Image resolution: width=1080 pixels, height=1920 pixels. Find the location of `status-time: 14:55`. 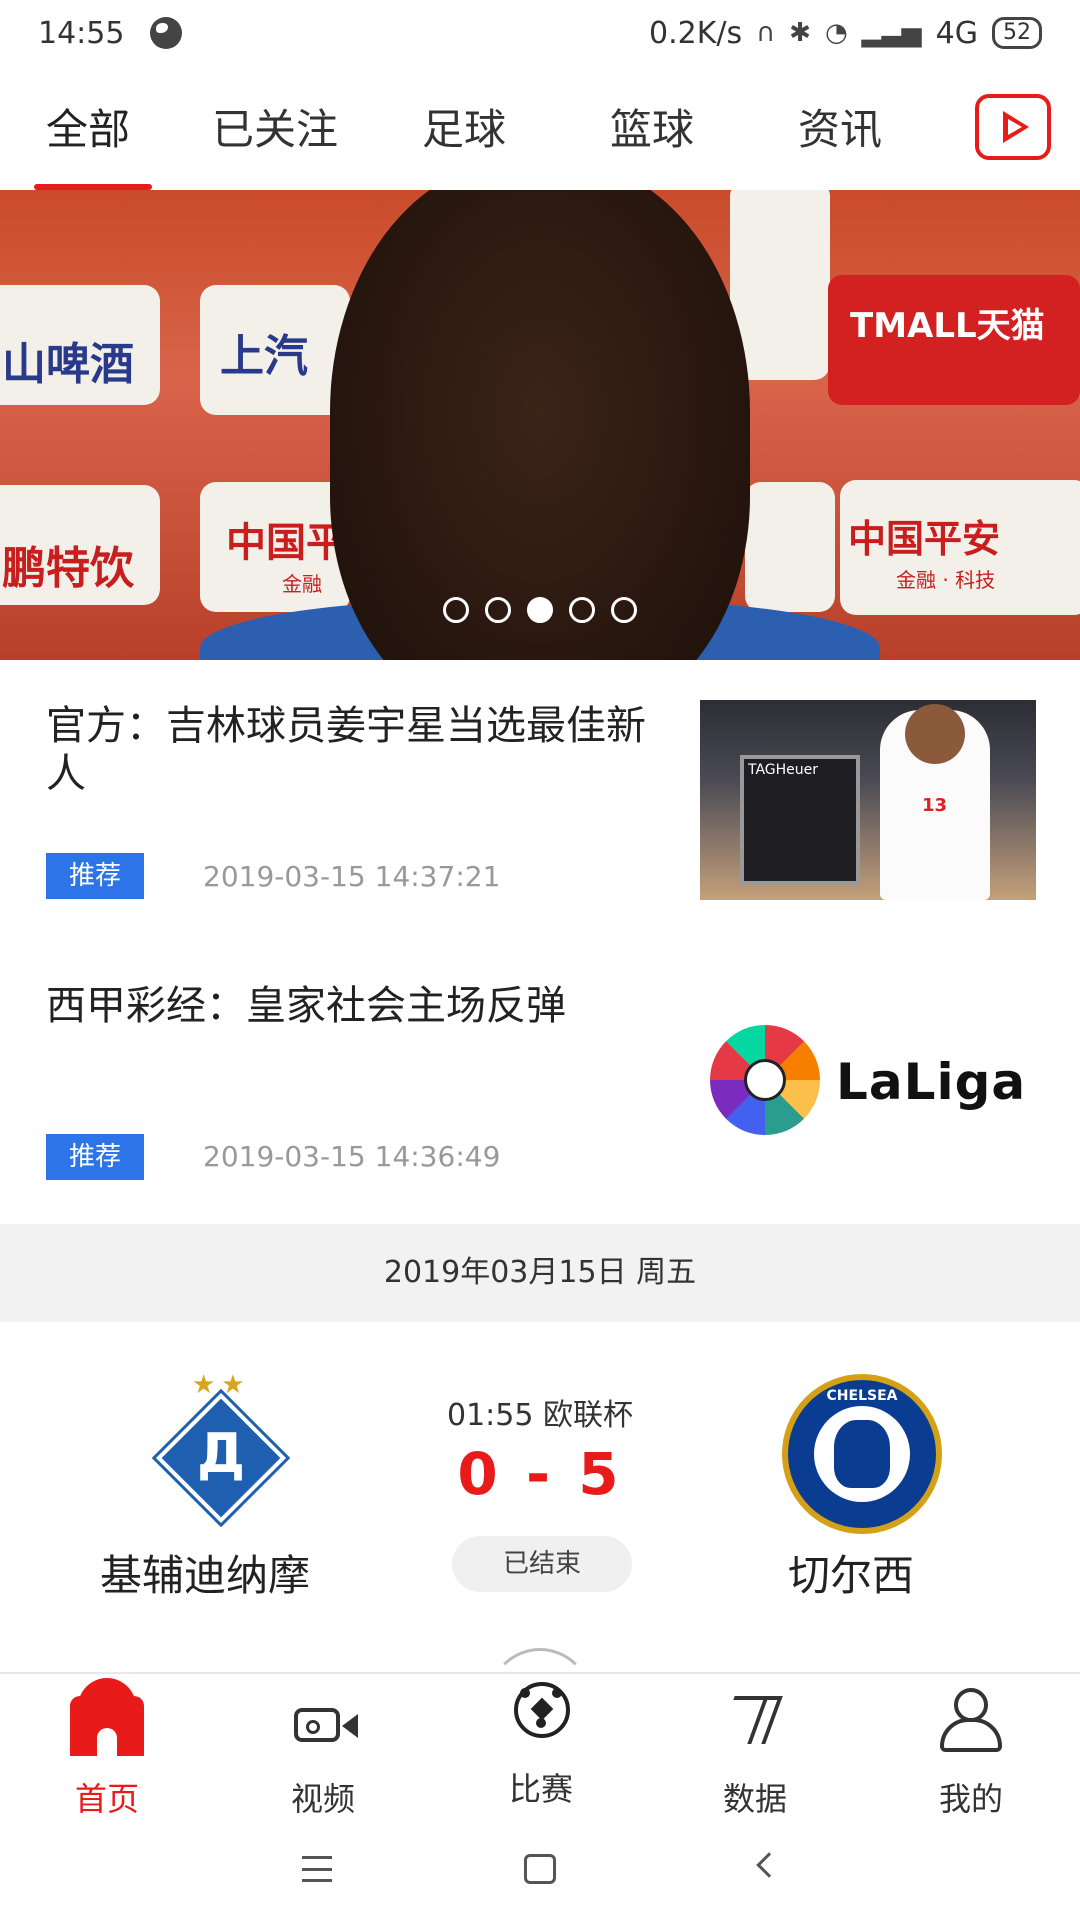

status-time: 14:55 is located at coordinates (81, 33).